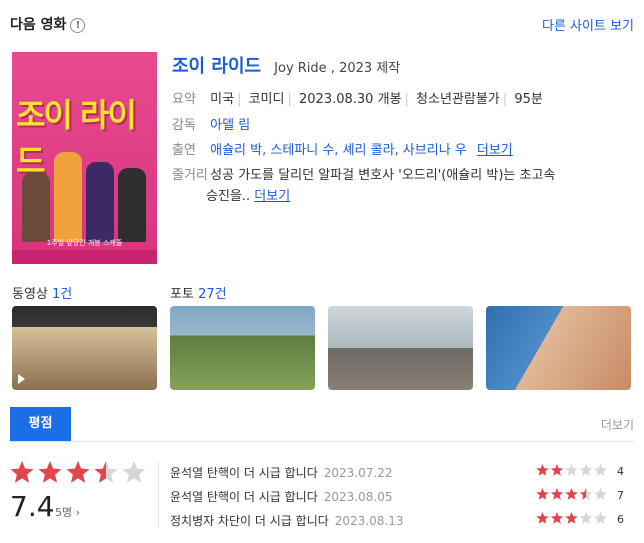  What do you see at coordinates (620, 495) in the screenshot?
I see `review-score: 7` at bounding box center [620, 495].